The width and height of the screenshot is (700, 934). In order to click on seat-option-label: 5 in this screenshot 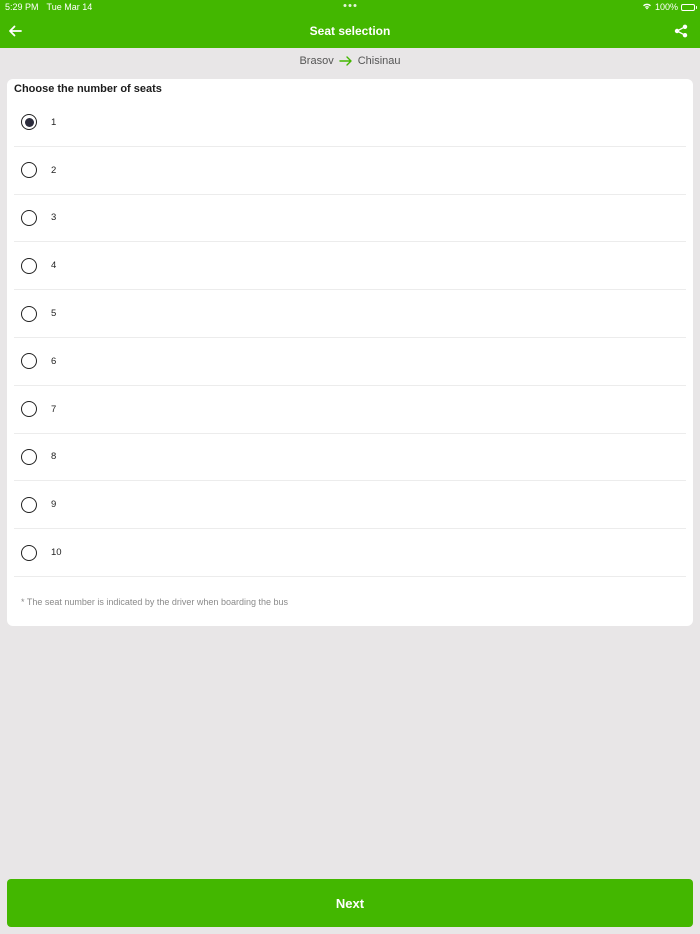, I will do `click(54, 314)`.